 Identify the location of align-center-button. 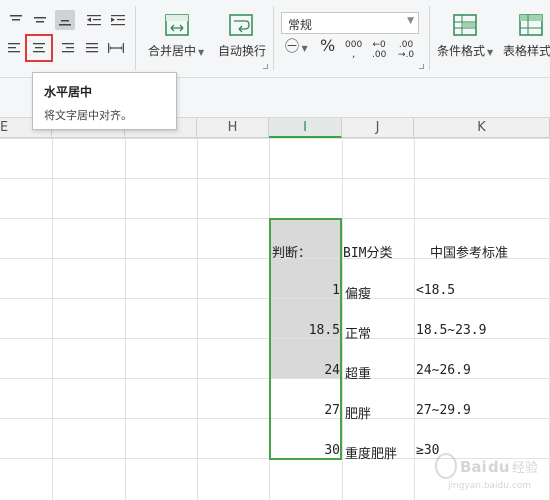
(39, 48).